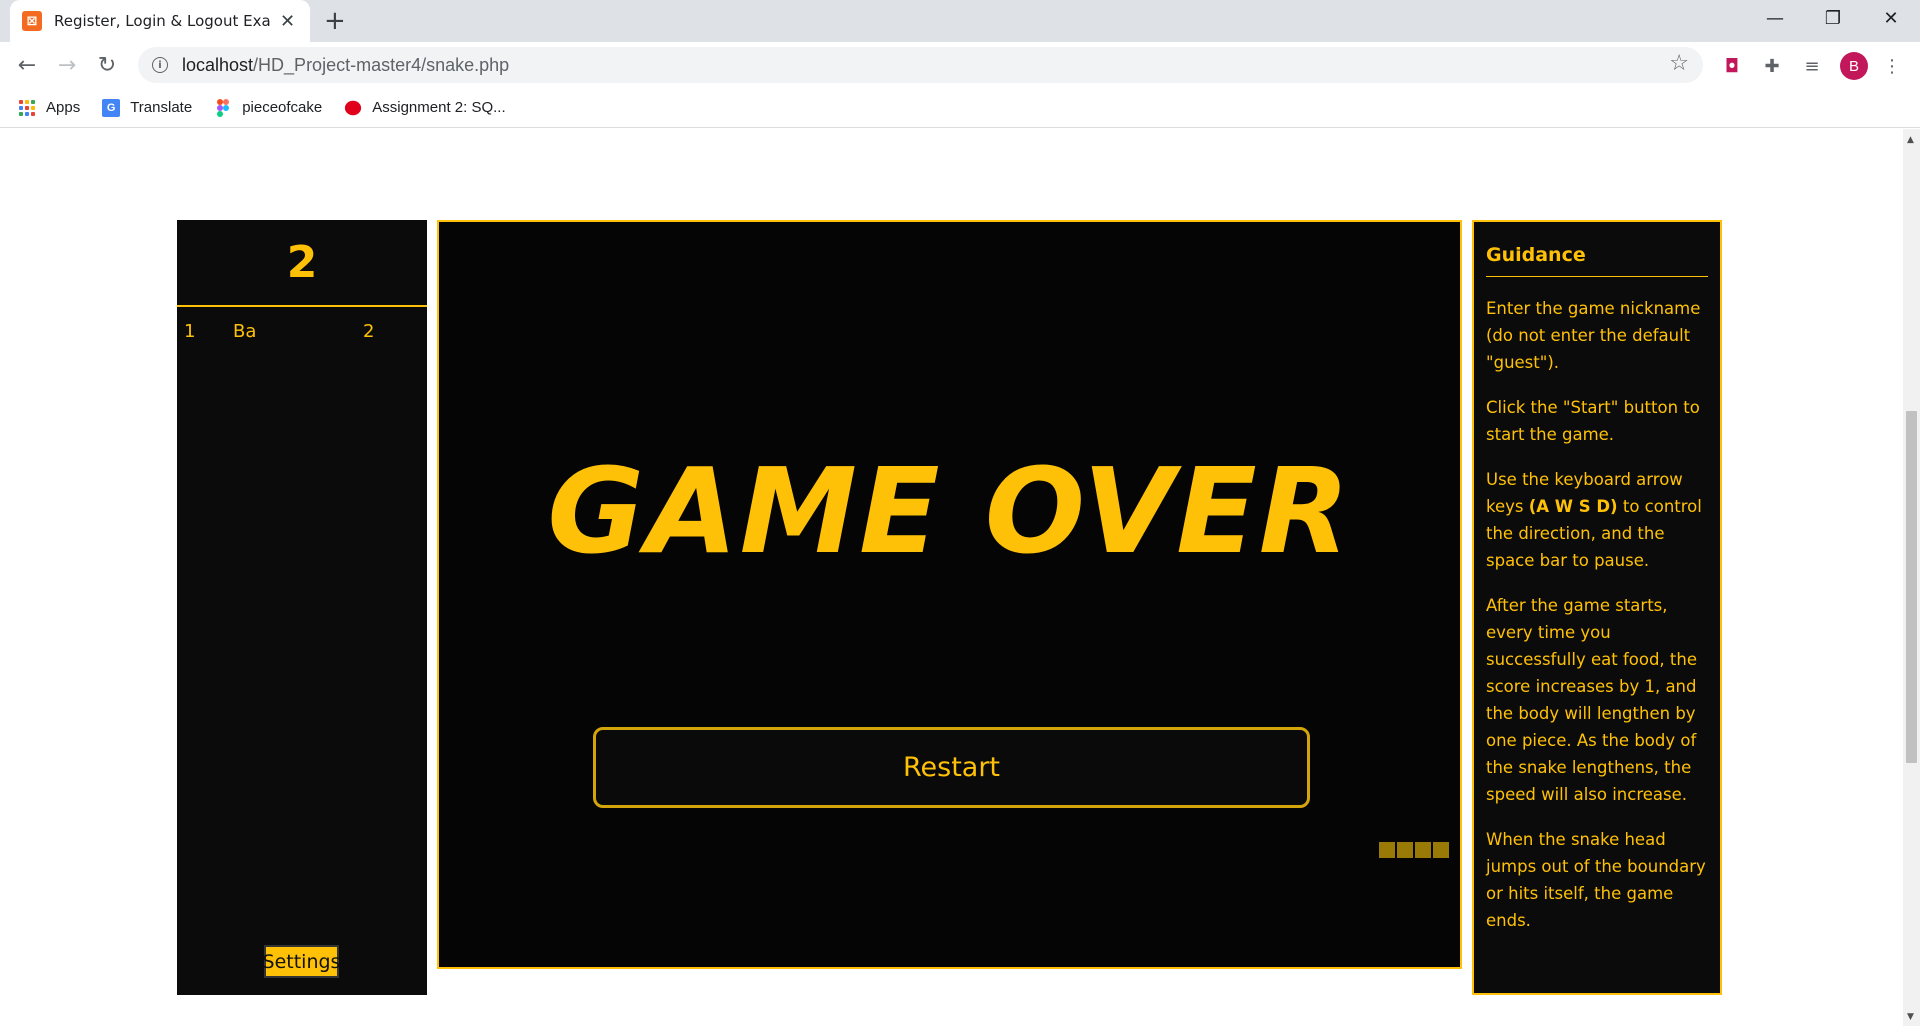  What do you see at coordinates (1910, 140) in the screenshot?
I see `scroll-up-icon: ▲` at bounding box center [1910, 140].